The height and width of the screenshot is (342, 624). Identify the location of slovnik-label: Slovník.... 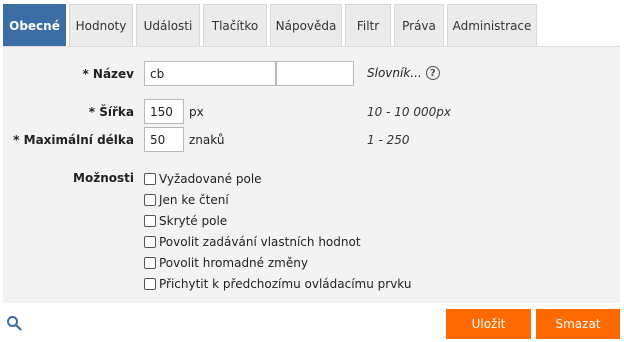
(394, 73).